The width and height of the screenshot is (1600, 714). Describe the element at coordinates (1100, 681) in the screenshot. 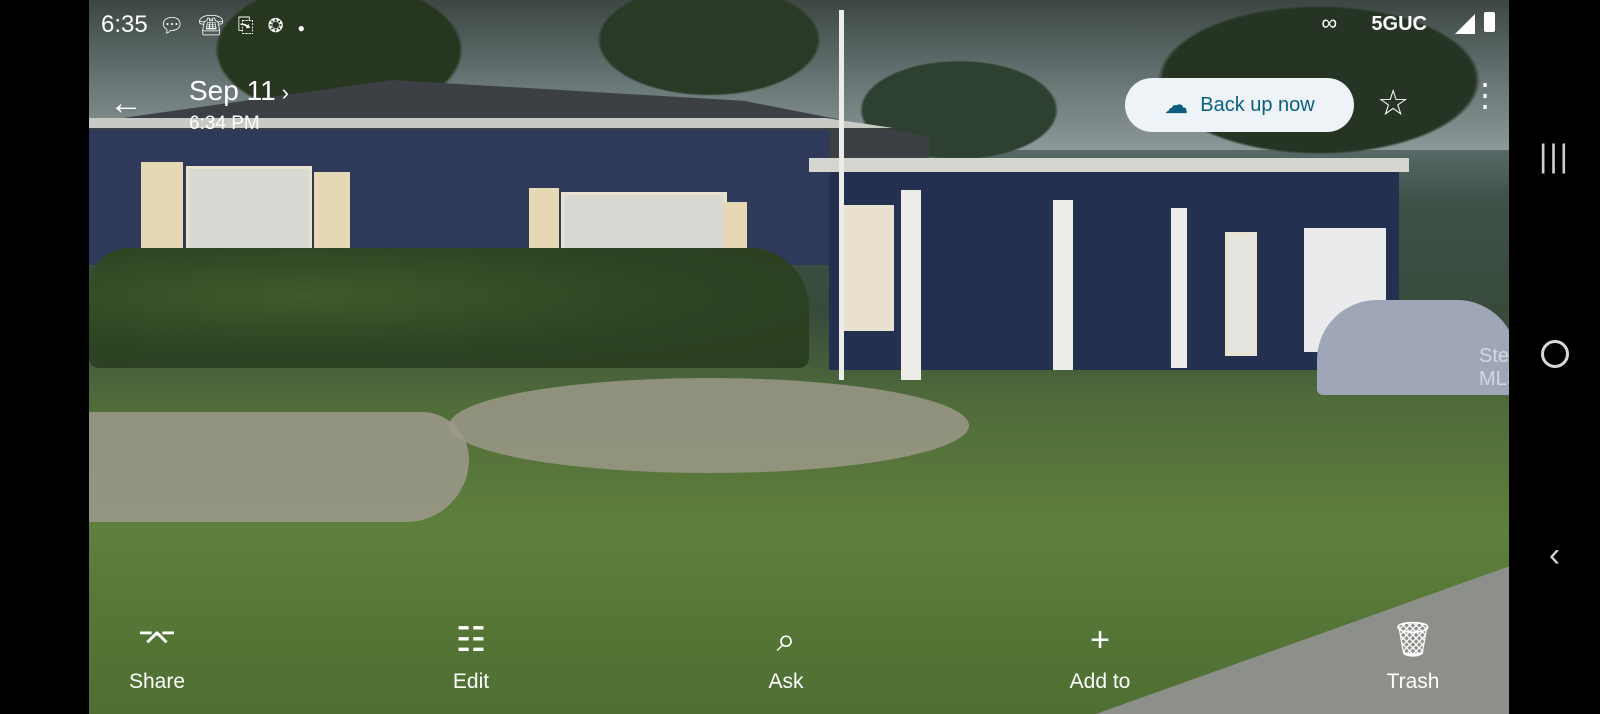

I see `add-to-label: Add to` at that location.